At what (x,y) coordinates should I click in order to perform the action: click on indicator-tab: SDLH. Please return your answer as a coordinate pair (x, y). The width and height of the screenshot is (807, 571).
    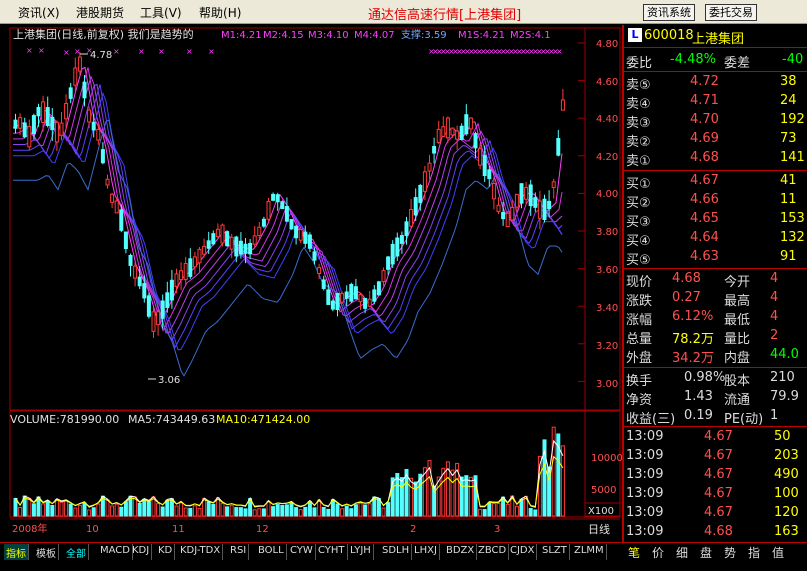
    Looking at the image, I should click on (396, 552).